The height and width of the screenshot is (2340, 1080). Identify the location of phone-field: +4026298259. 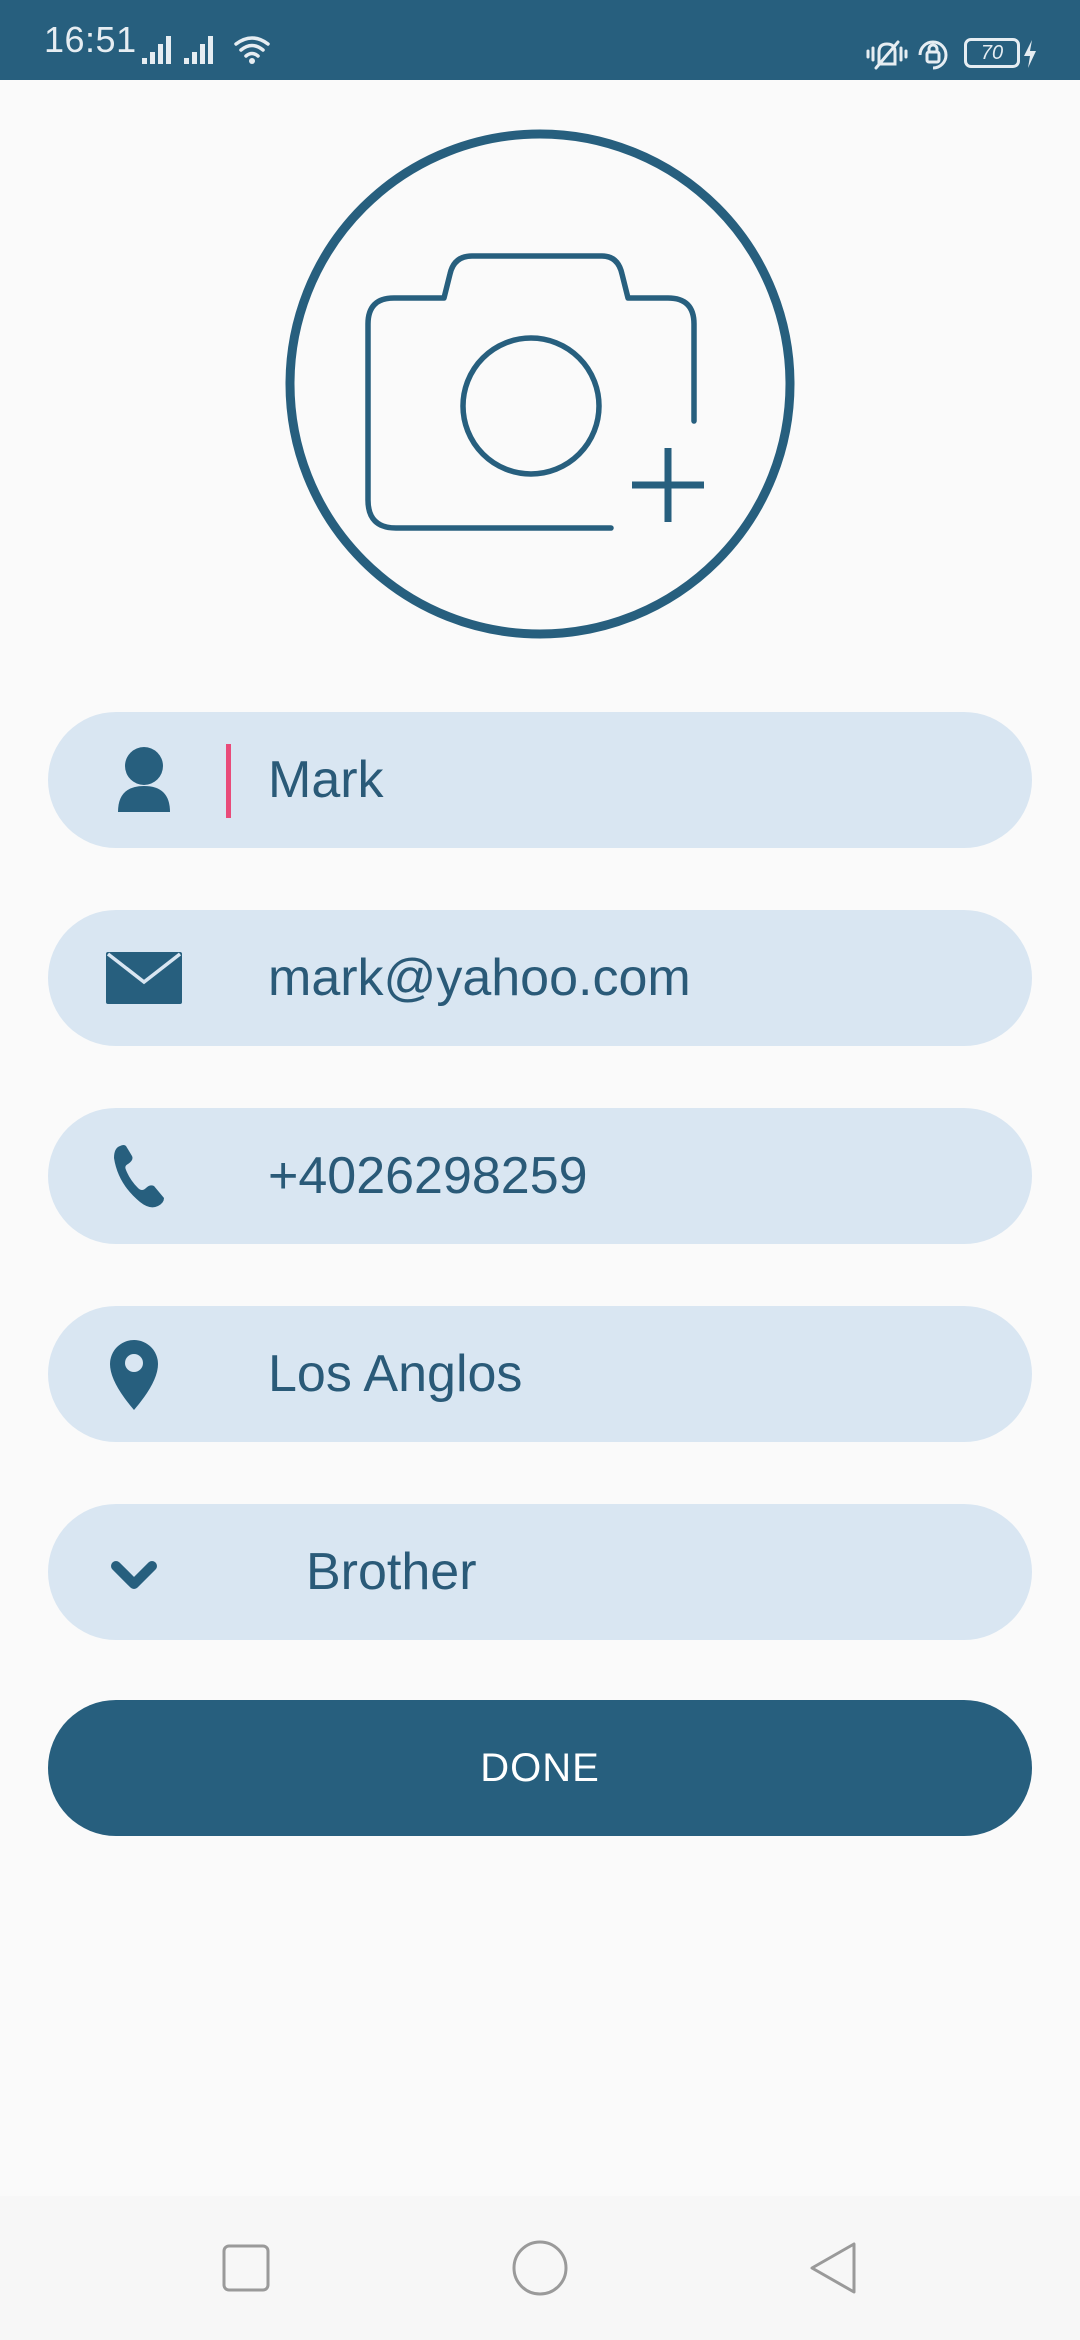
(540, 1176).